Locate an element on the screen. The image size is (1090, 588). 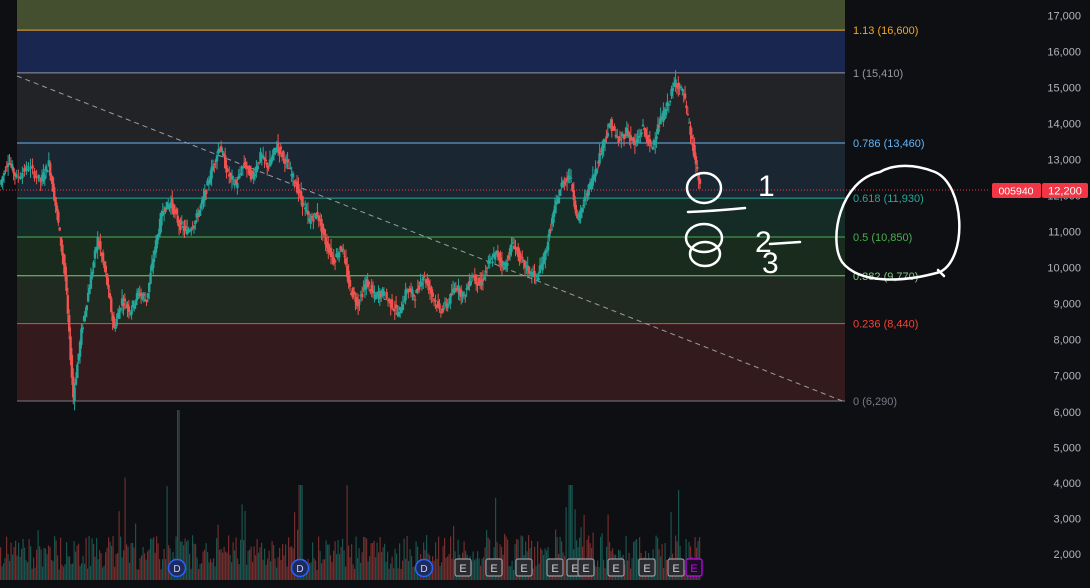
price-tick-8: 15,000 is located at coordinates (1064, 89).